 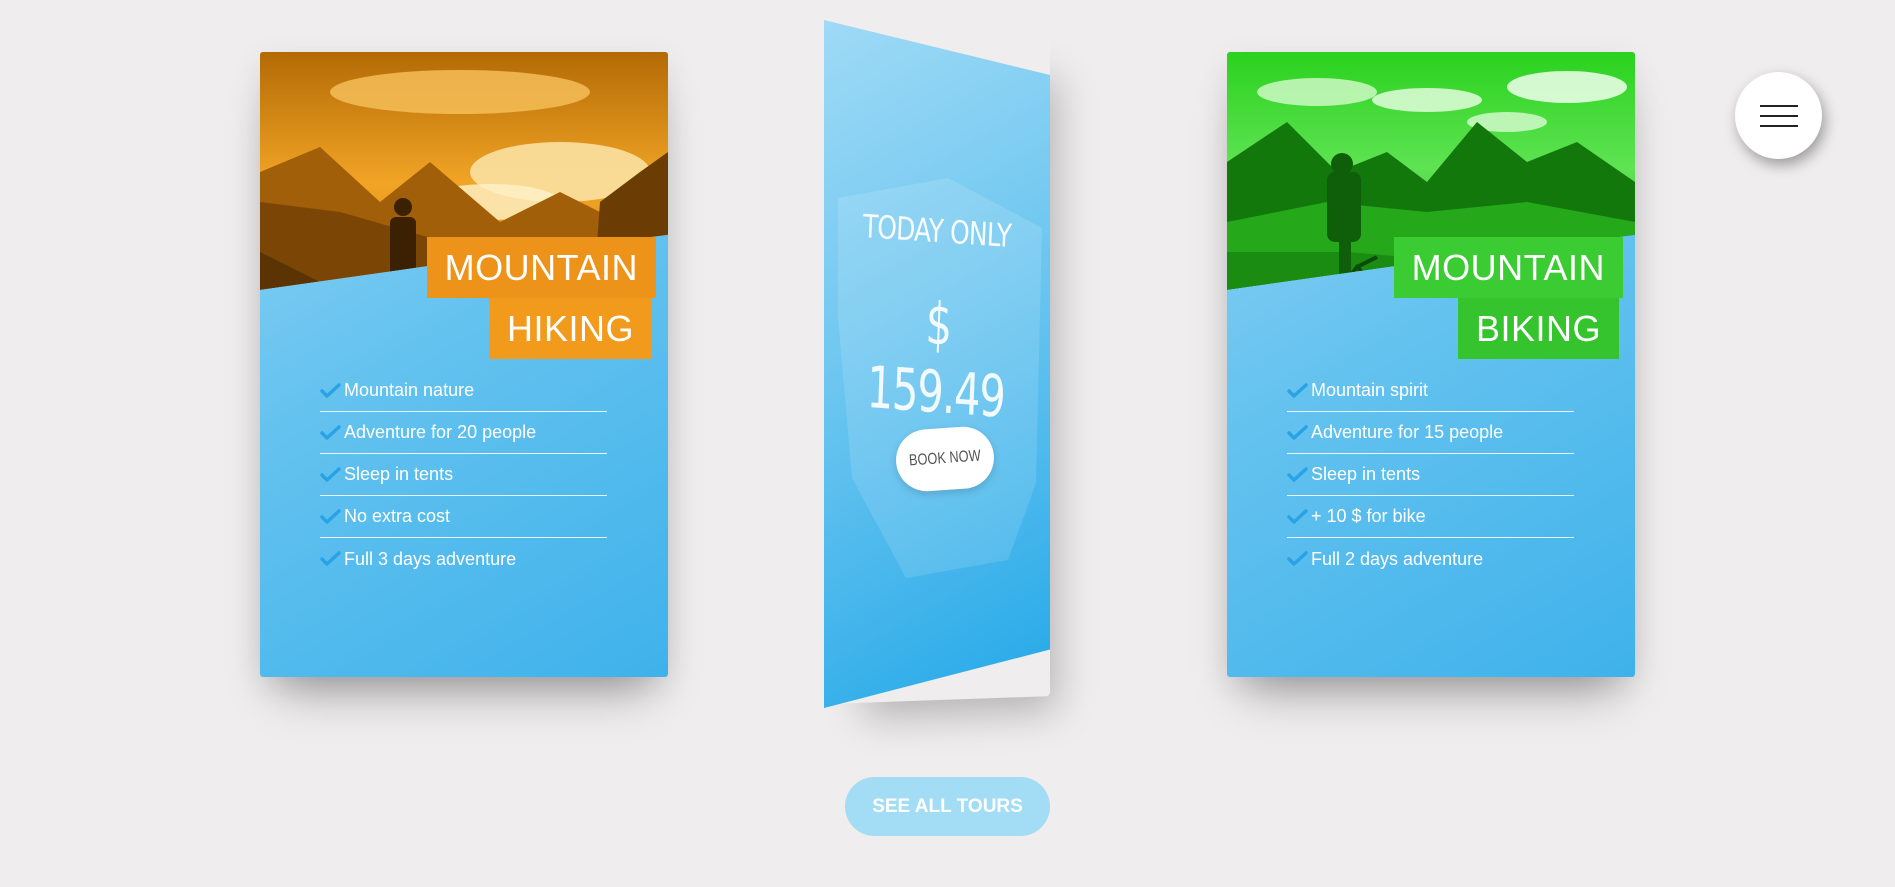 I want to click on hamburger-menu-icon, so click(x=1778, y=116).